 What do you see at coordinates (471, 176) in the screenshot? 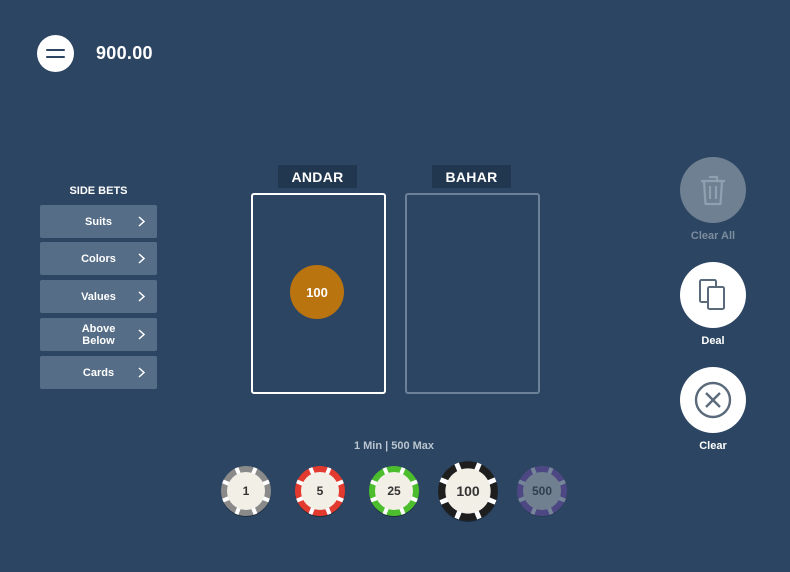
I see `bahar-label: BAHAR` at bounding box center [471, 176].